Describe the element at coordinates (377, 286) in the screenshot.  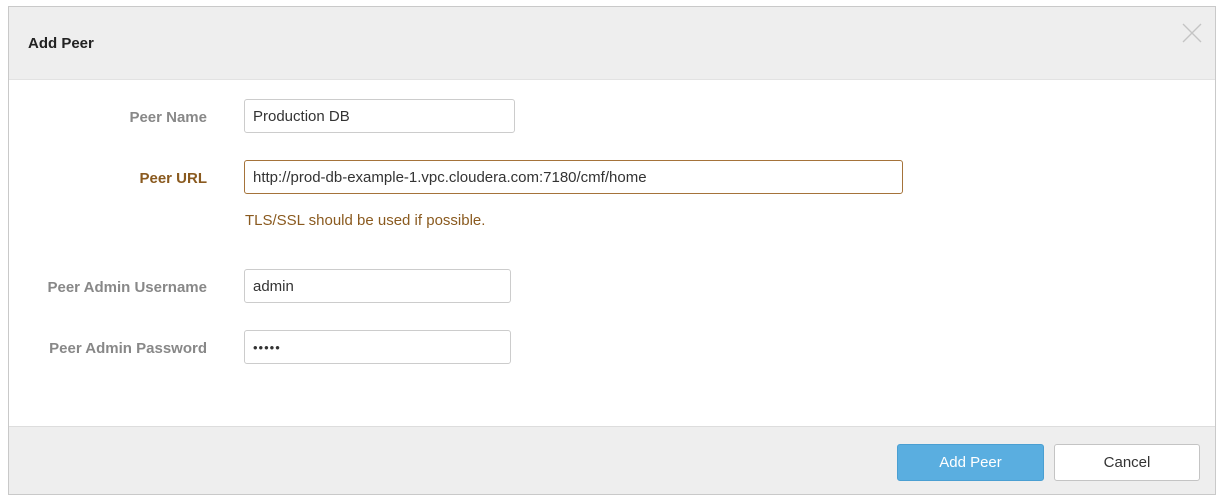
I see `admin-username-input` at that location.